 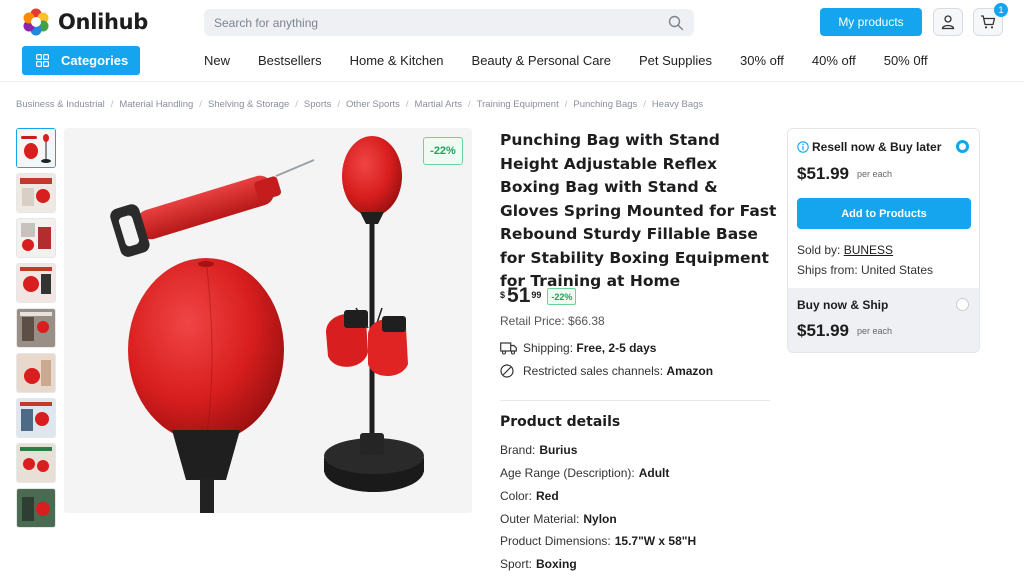 What do you see at coordinates (95, 60) in the screenshot?
I see `categories-label: Categories` at bounding box center [95, 60].